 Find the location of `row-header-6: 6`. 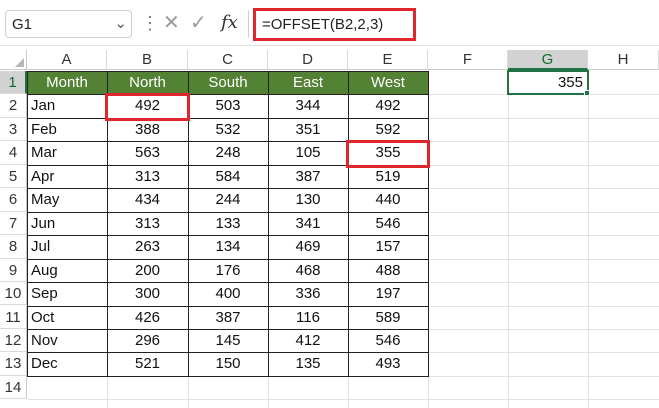

row-header-6: 6 is located at coordinates (13, 200).